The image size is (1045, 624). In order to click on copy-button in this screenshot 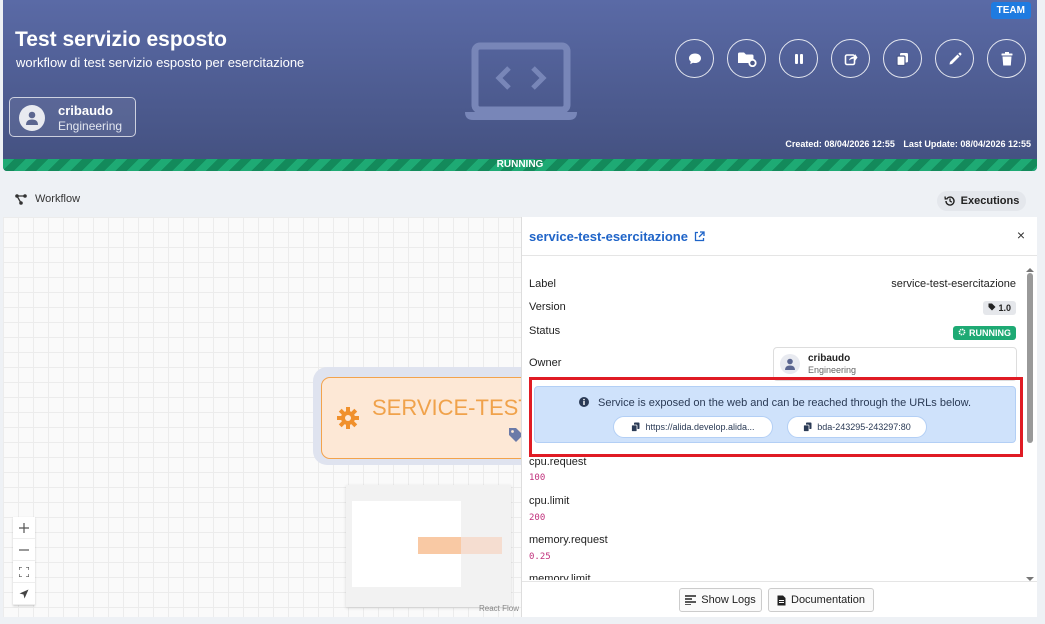, I will do `click(902, 58)`.